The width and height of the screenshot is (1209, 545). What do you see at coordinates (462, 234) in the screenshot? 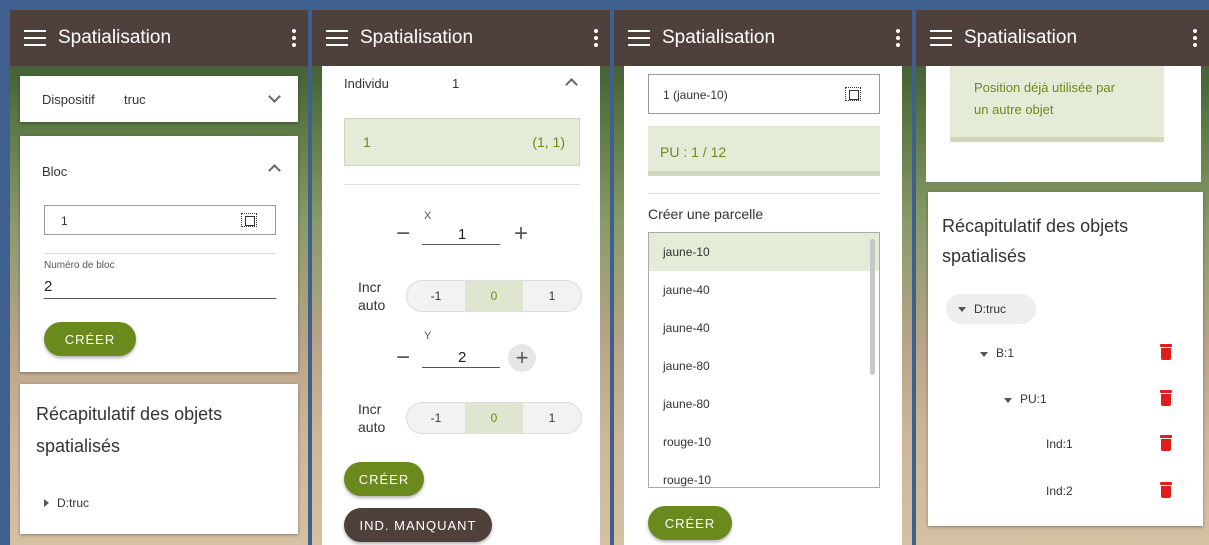
I see `x-value: 1` at bounding box center [462, 234].